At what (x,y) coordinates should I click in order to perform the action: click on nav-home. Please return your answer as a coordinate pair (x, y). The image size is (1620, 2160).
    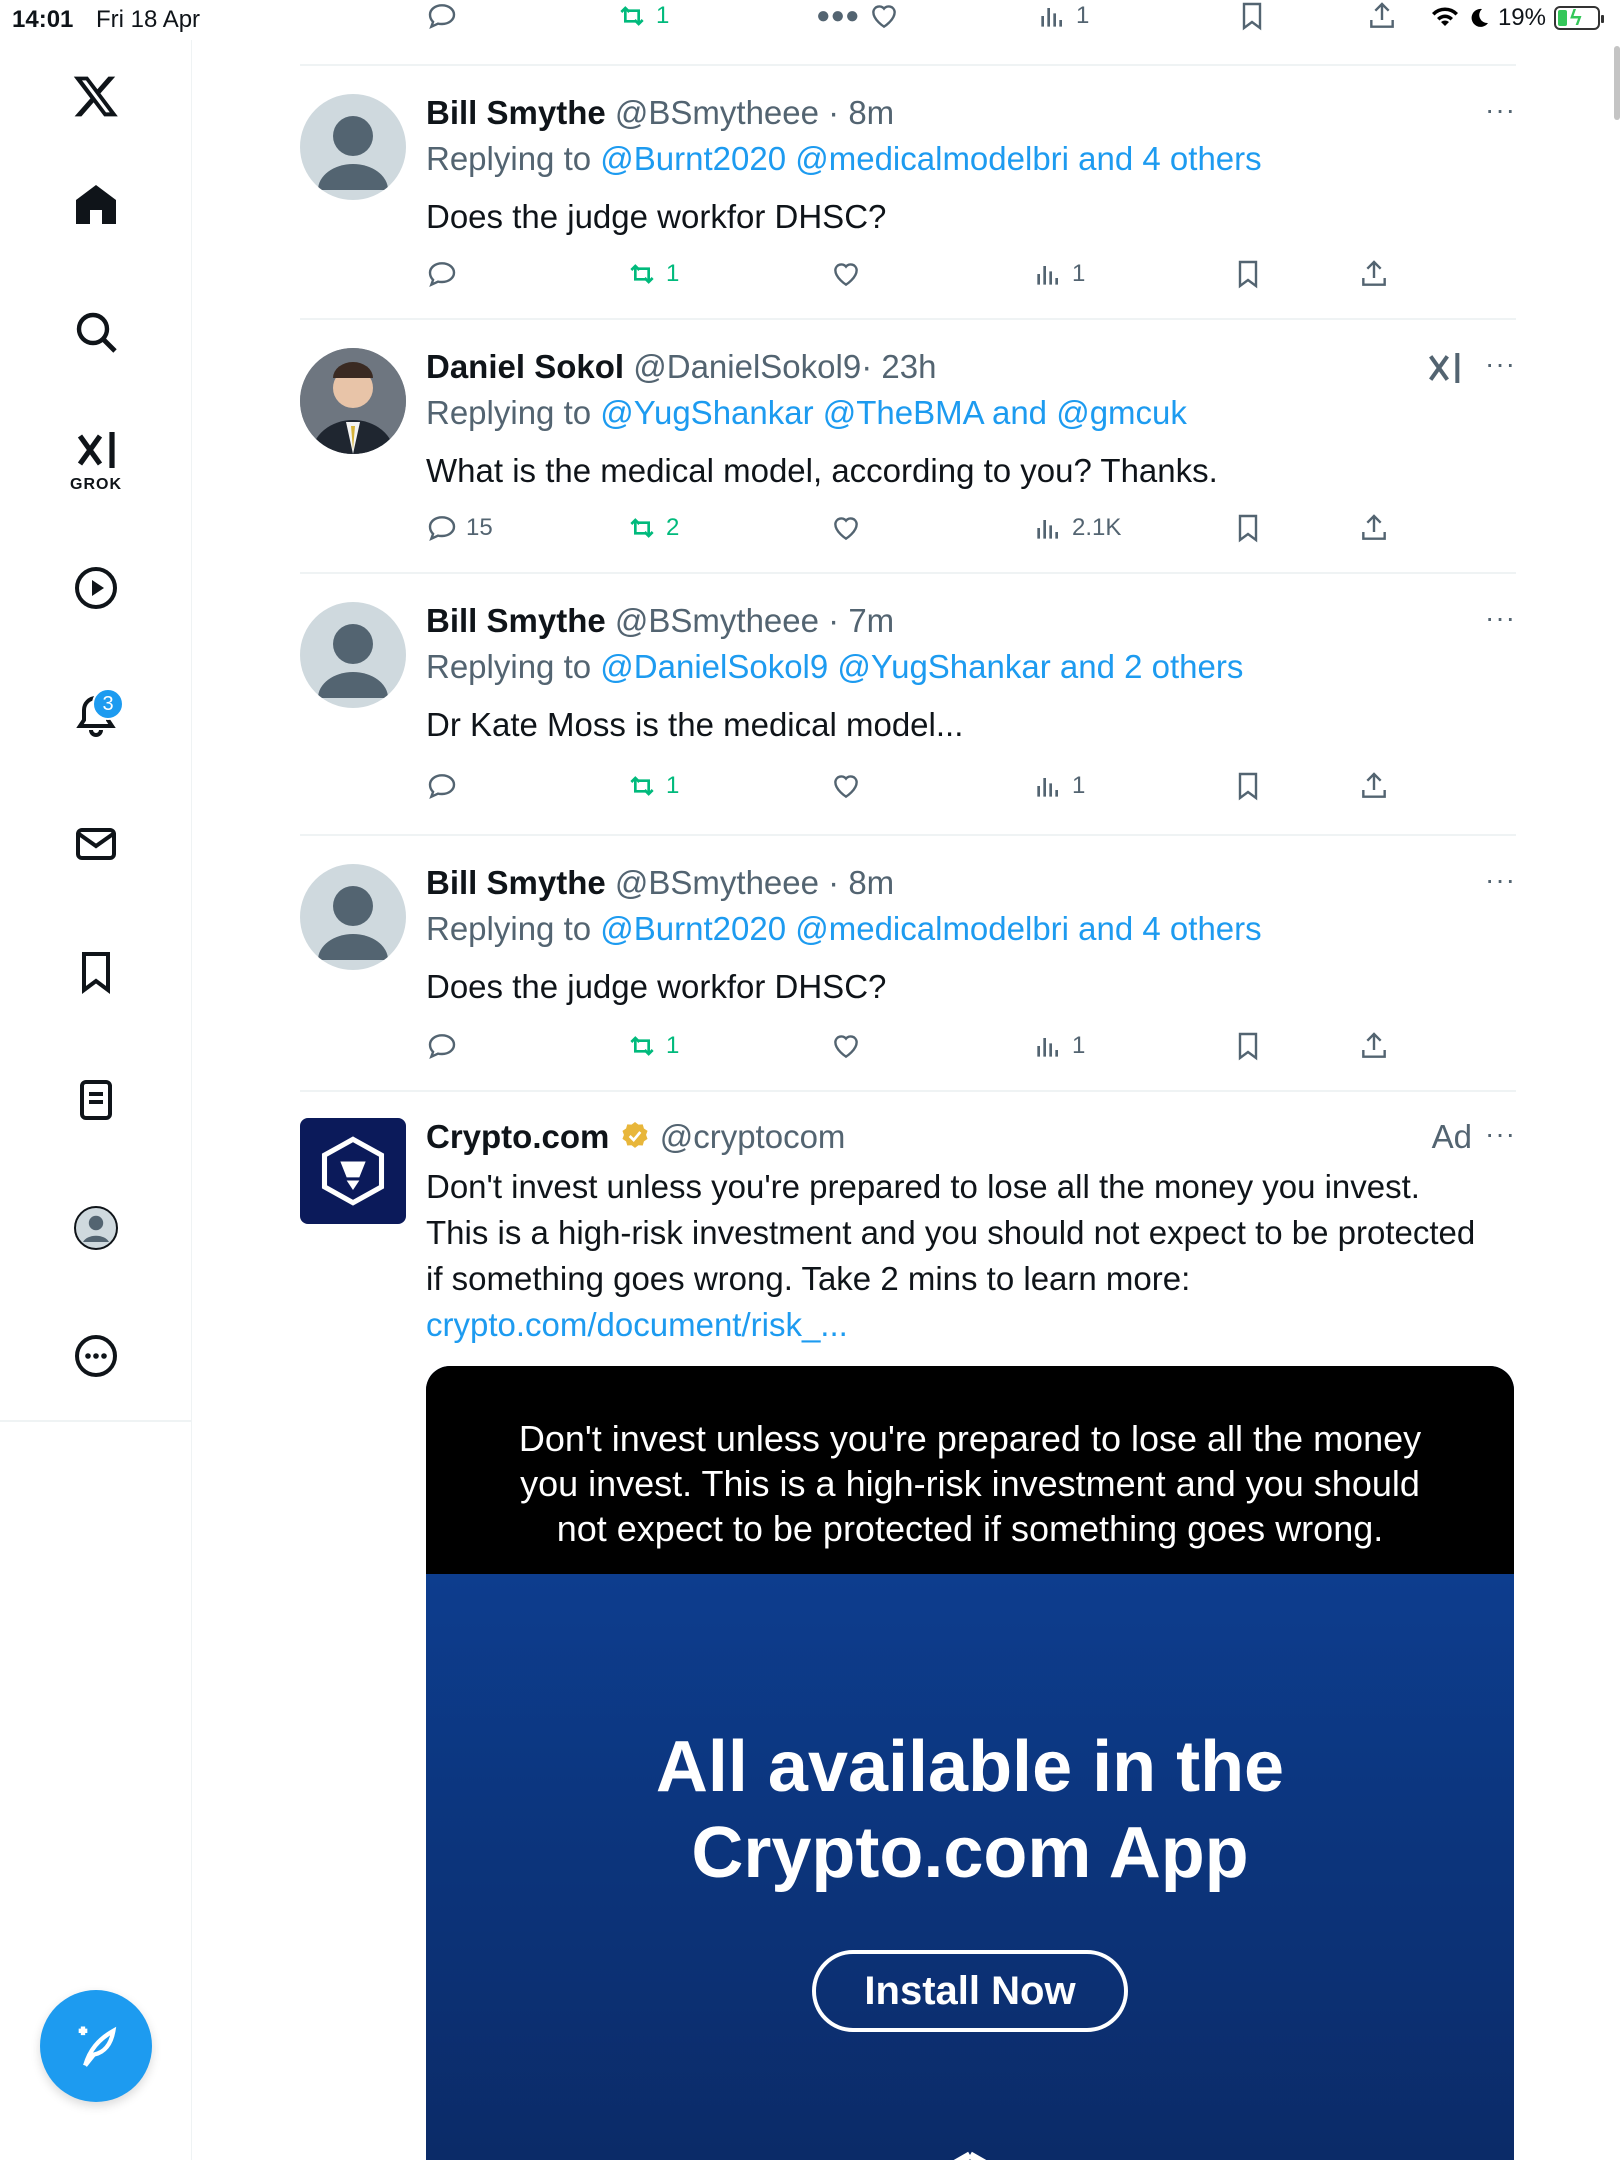
    Looking at the image, I should click on (96, 204).